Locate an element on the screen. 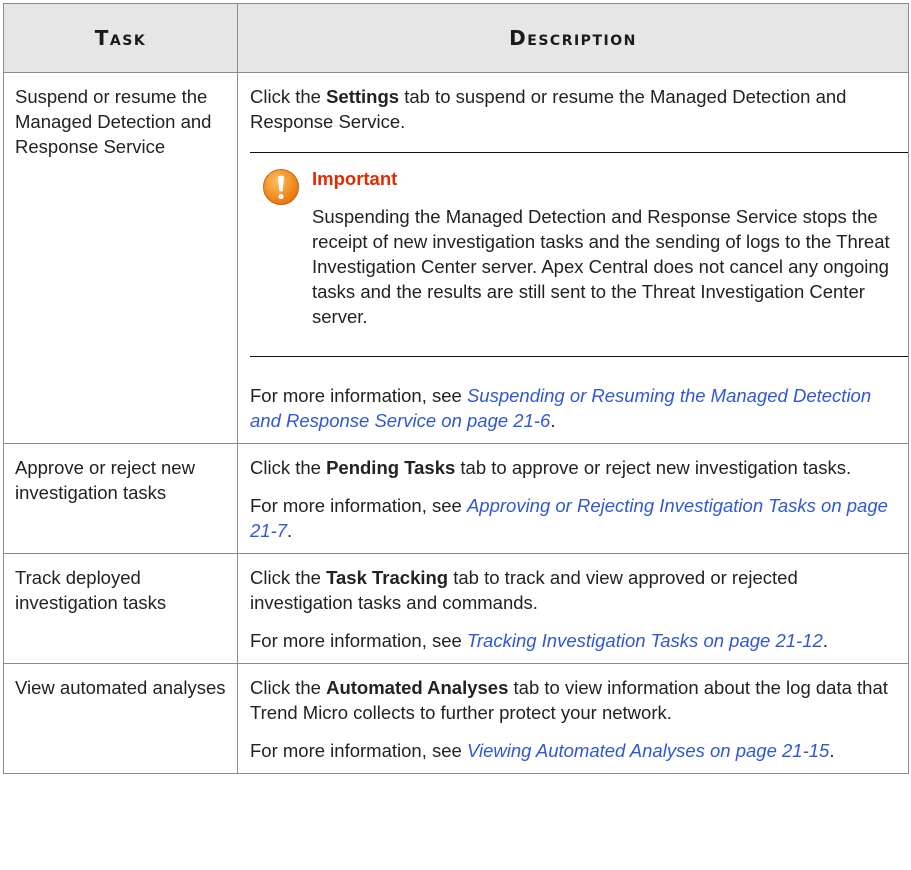 The height and width of the screenshot is (870, 911). table-header-row: Task Description is located at coordinates (456, 38).